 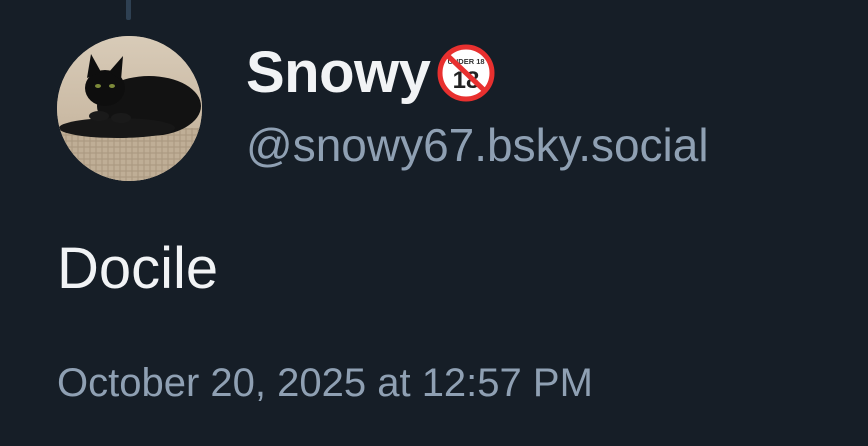 What do you see at coordinates (338, 73) in the screenshot?
I see `display-name: Snowy` at bounding box center [338, 73].